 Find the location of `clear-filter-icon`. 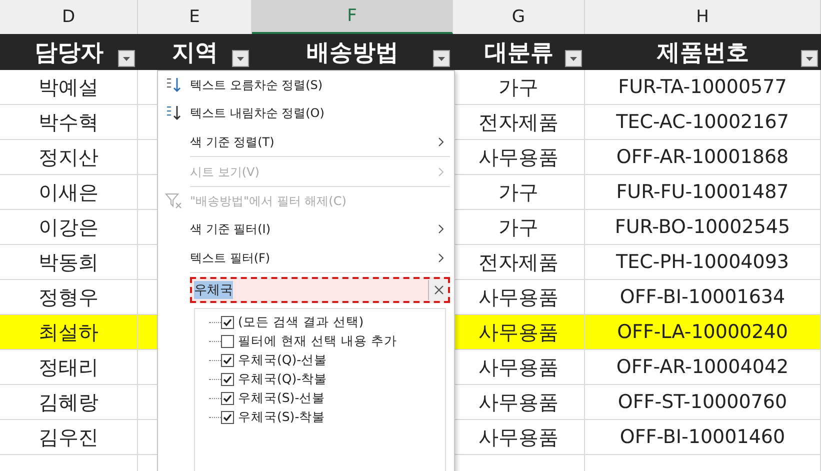

clear-filter-icon is located at coordinates (174, 201).